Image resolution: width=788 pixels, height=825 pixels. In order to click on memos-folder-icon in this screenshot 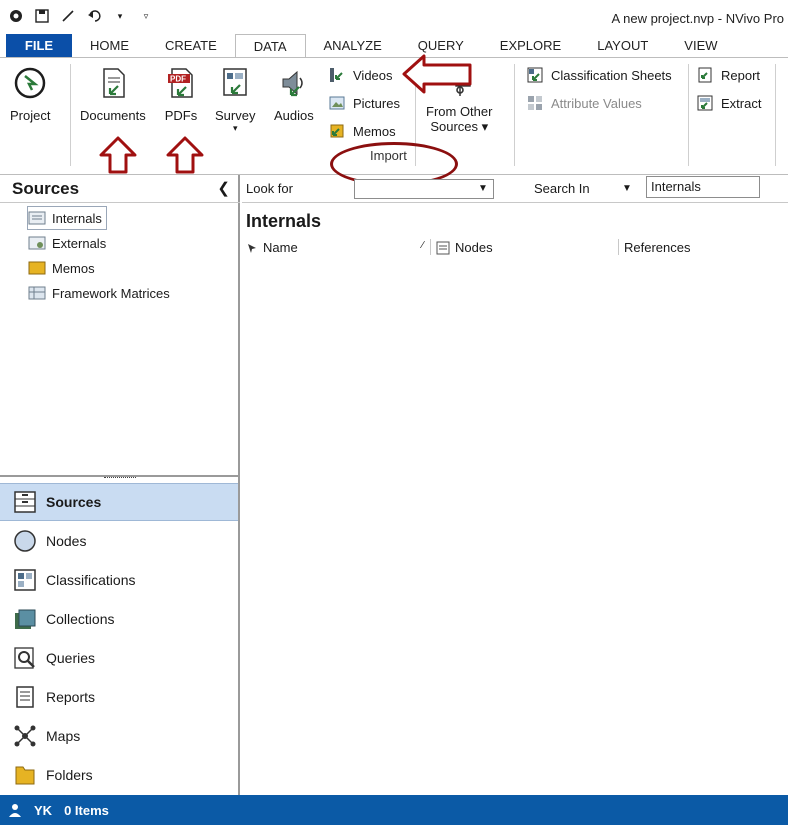, I will do `click(37, 268)`.